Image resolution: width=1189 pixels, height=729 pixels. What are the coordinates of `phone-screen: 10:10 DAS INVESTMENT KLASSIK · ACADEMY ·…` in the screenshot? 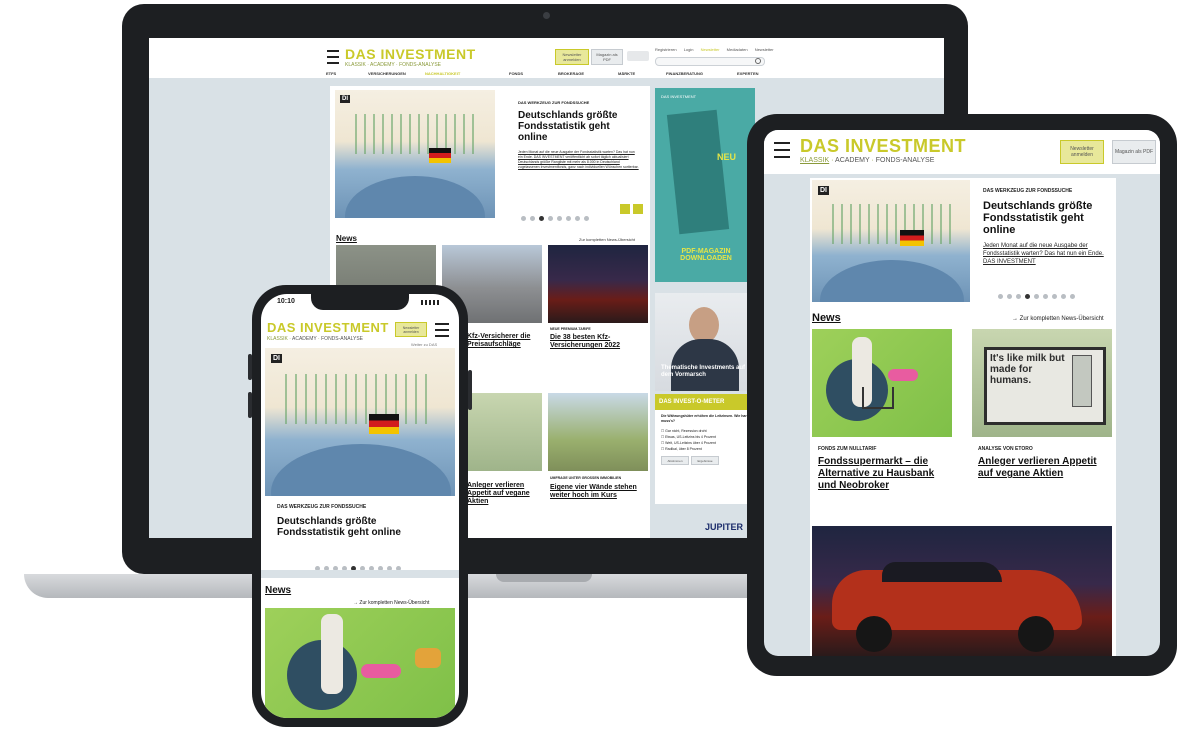 It's located at (360, 506).